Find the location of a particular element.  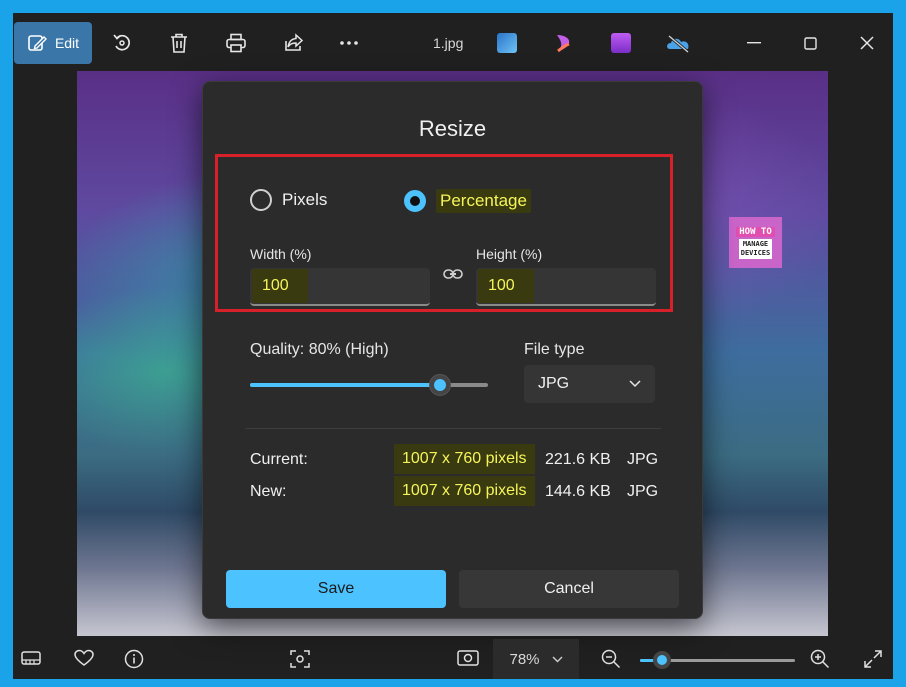

zoom-level-dropdown: 78% is located at coordinates (536, 659).